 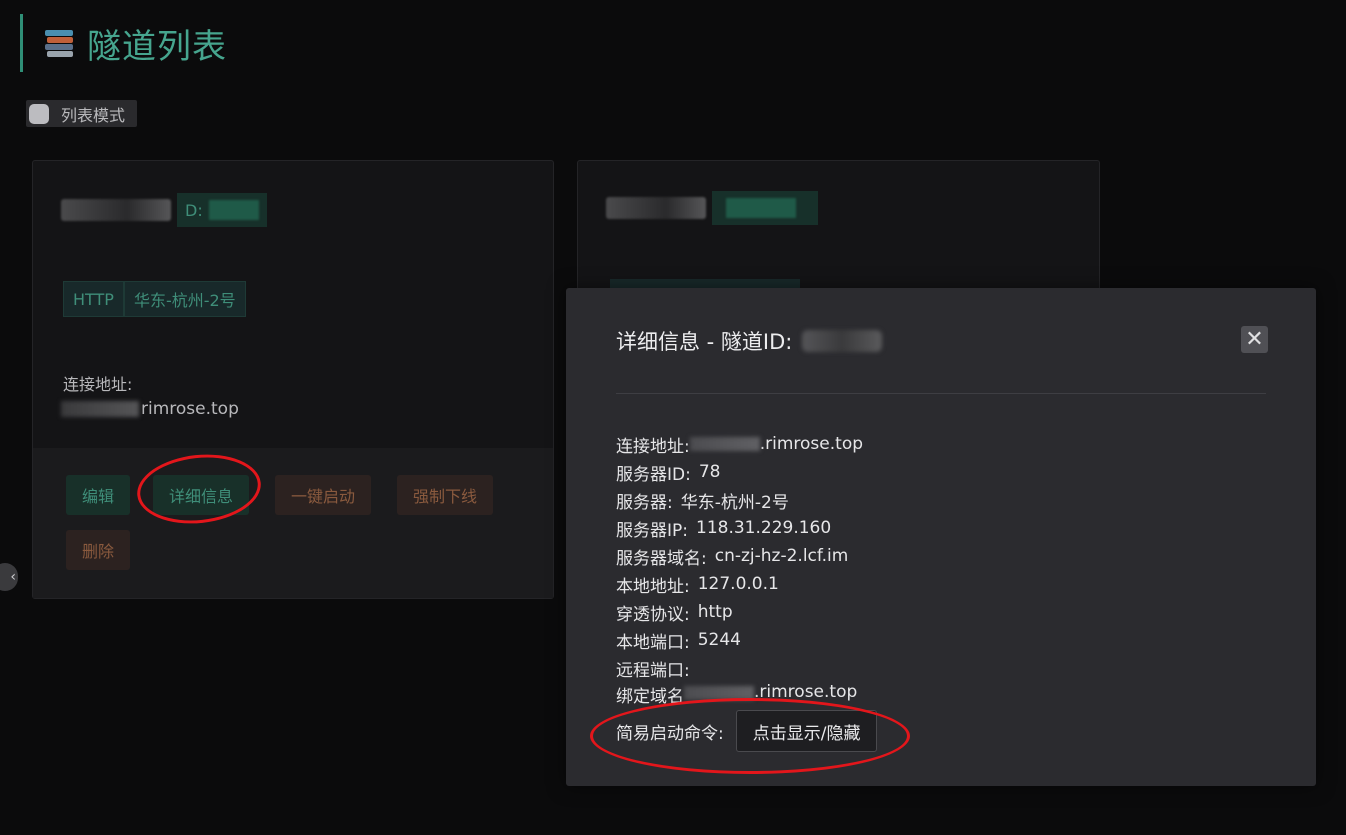 I want to click on dialog-divider, so click(x=941, y=393).